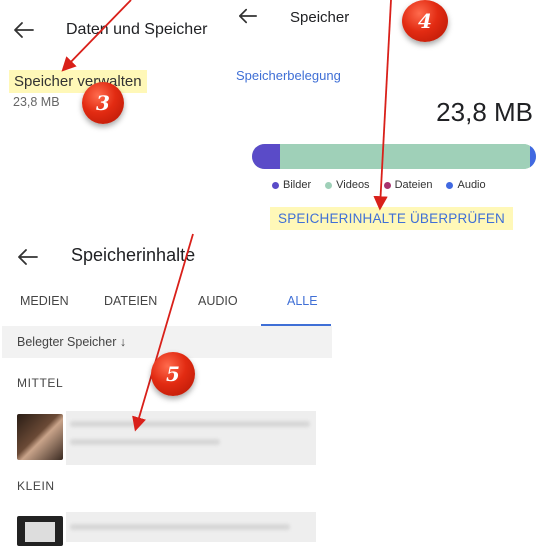 This screenshot has height=546, width=539. I want to click on sort-filter-label: Belegter Speicher ↓, so click(71, 342).